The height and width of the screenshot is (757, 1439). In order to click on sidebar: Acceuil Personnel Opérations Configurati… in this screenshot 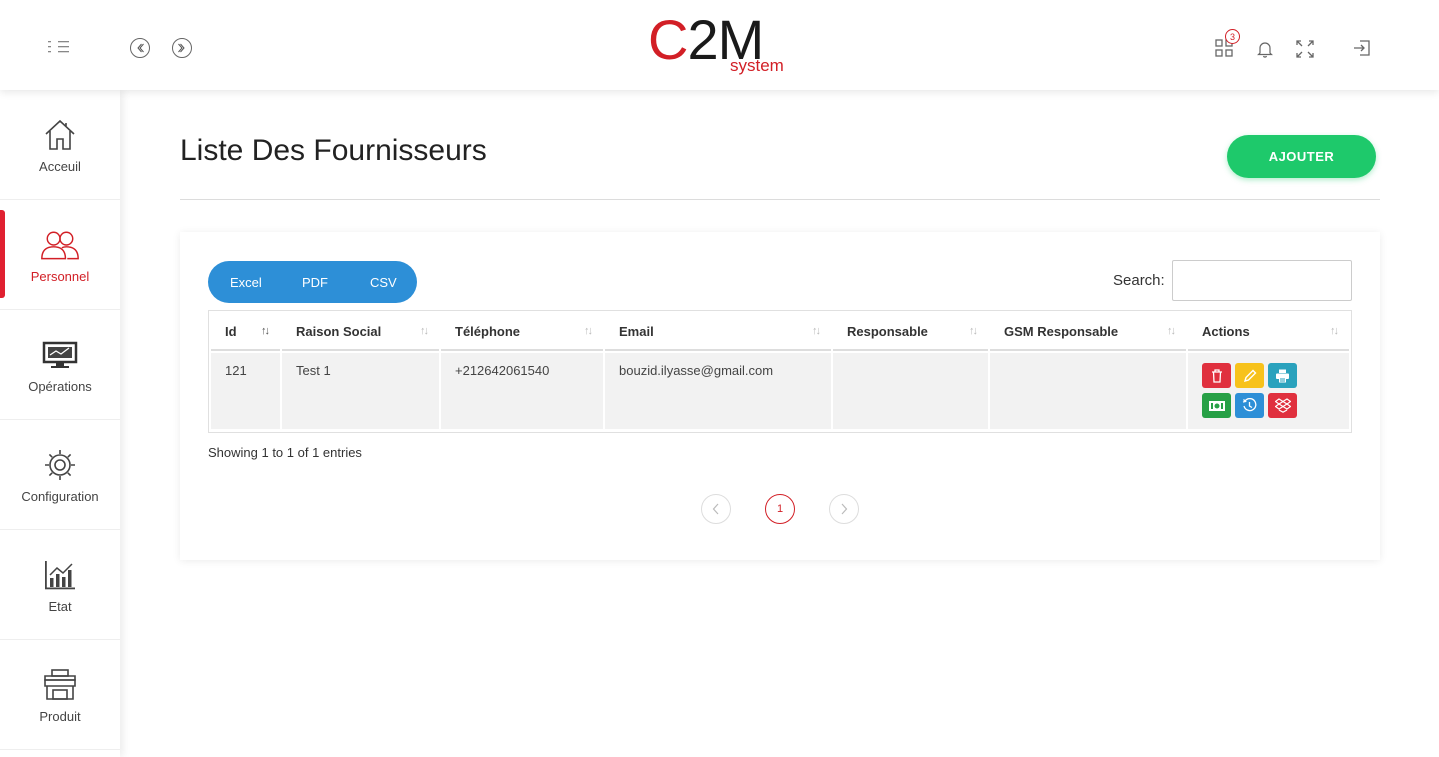, I will do `click(60, 423)`.